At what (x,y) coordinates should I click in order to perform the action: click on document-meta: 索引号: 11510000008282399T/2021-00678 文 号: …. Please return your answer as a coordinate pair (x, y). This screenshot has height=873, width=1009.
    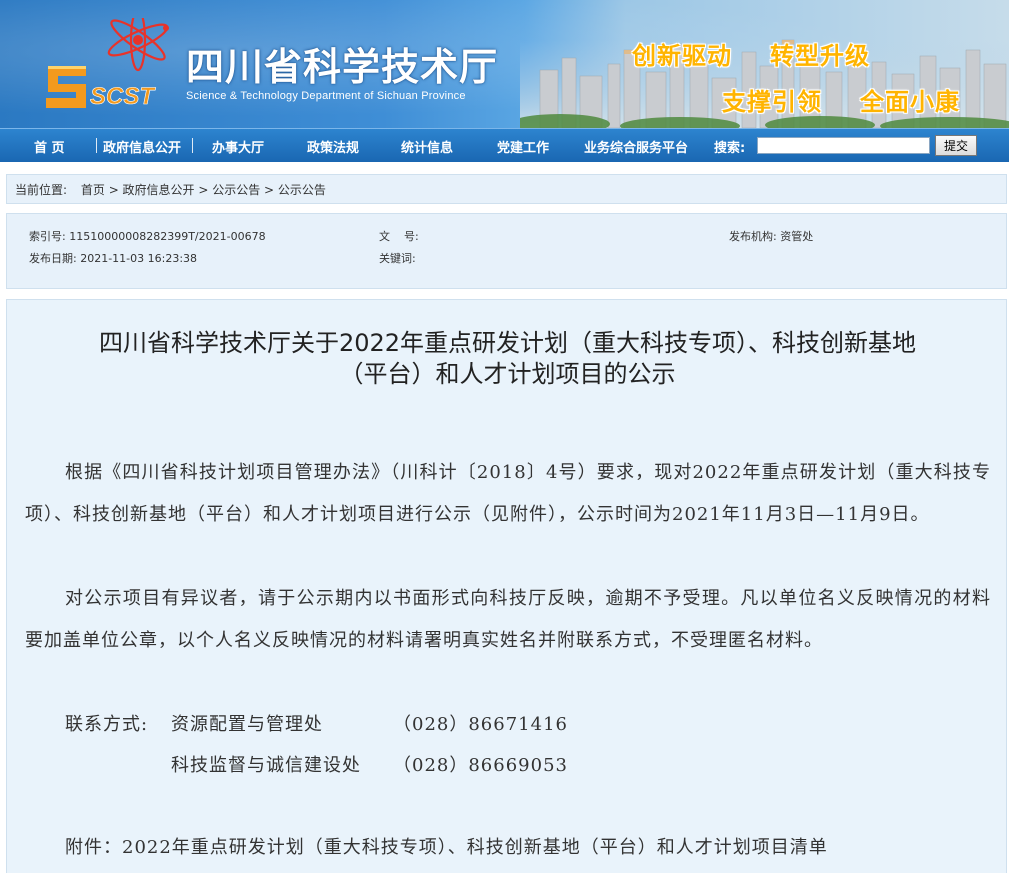
    Looking at the image, I should click on (506, 251).